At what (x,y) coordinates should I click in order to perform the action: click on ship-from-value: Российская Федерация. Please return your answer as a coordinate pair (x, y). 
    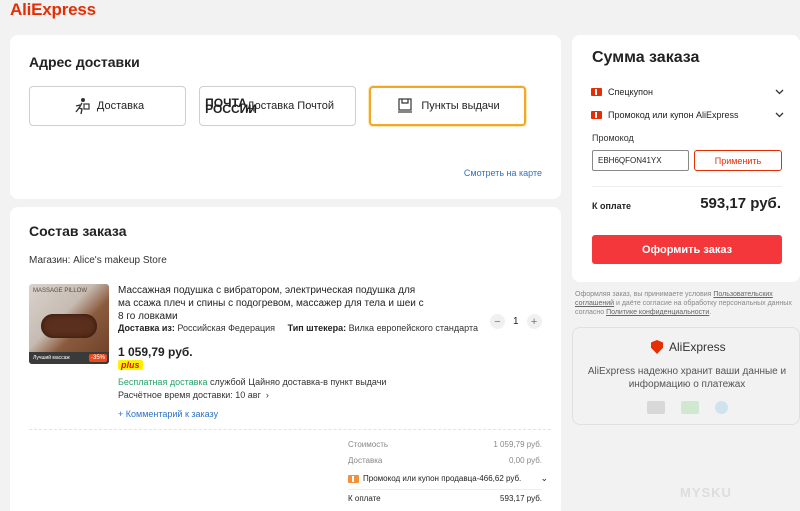
    Looking at the image, I should click on (226, 328).